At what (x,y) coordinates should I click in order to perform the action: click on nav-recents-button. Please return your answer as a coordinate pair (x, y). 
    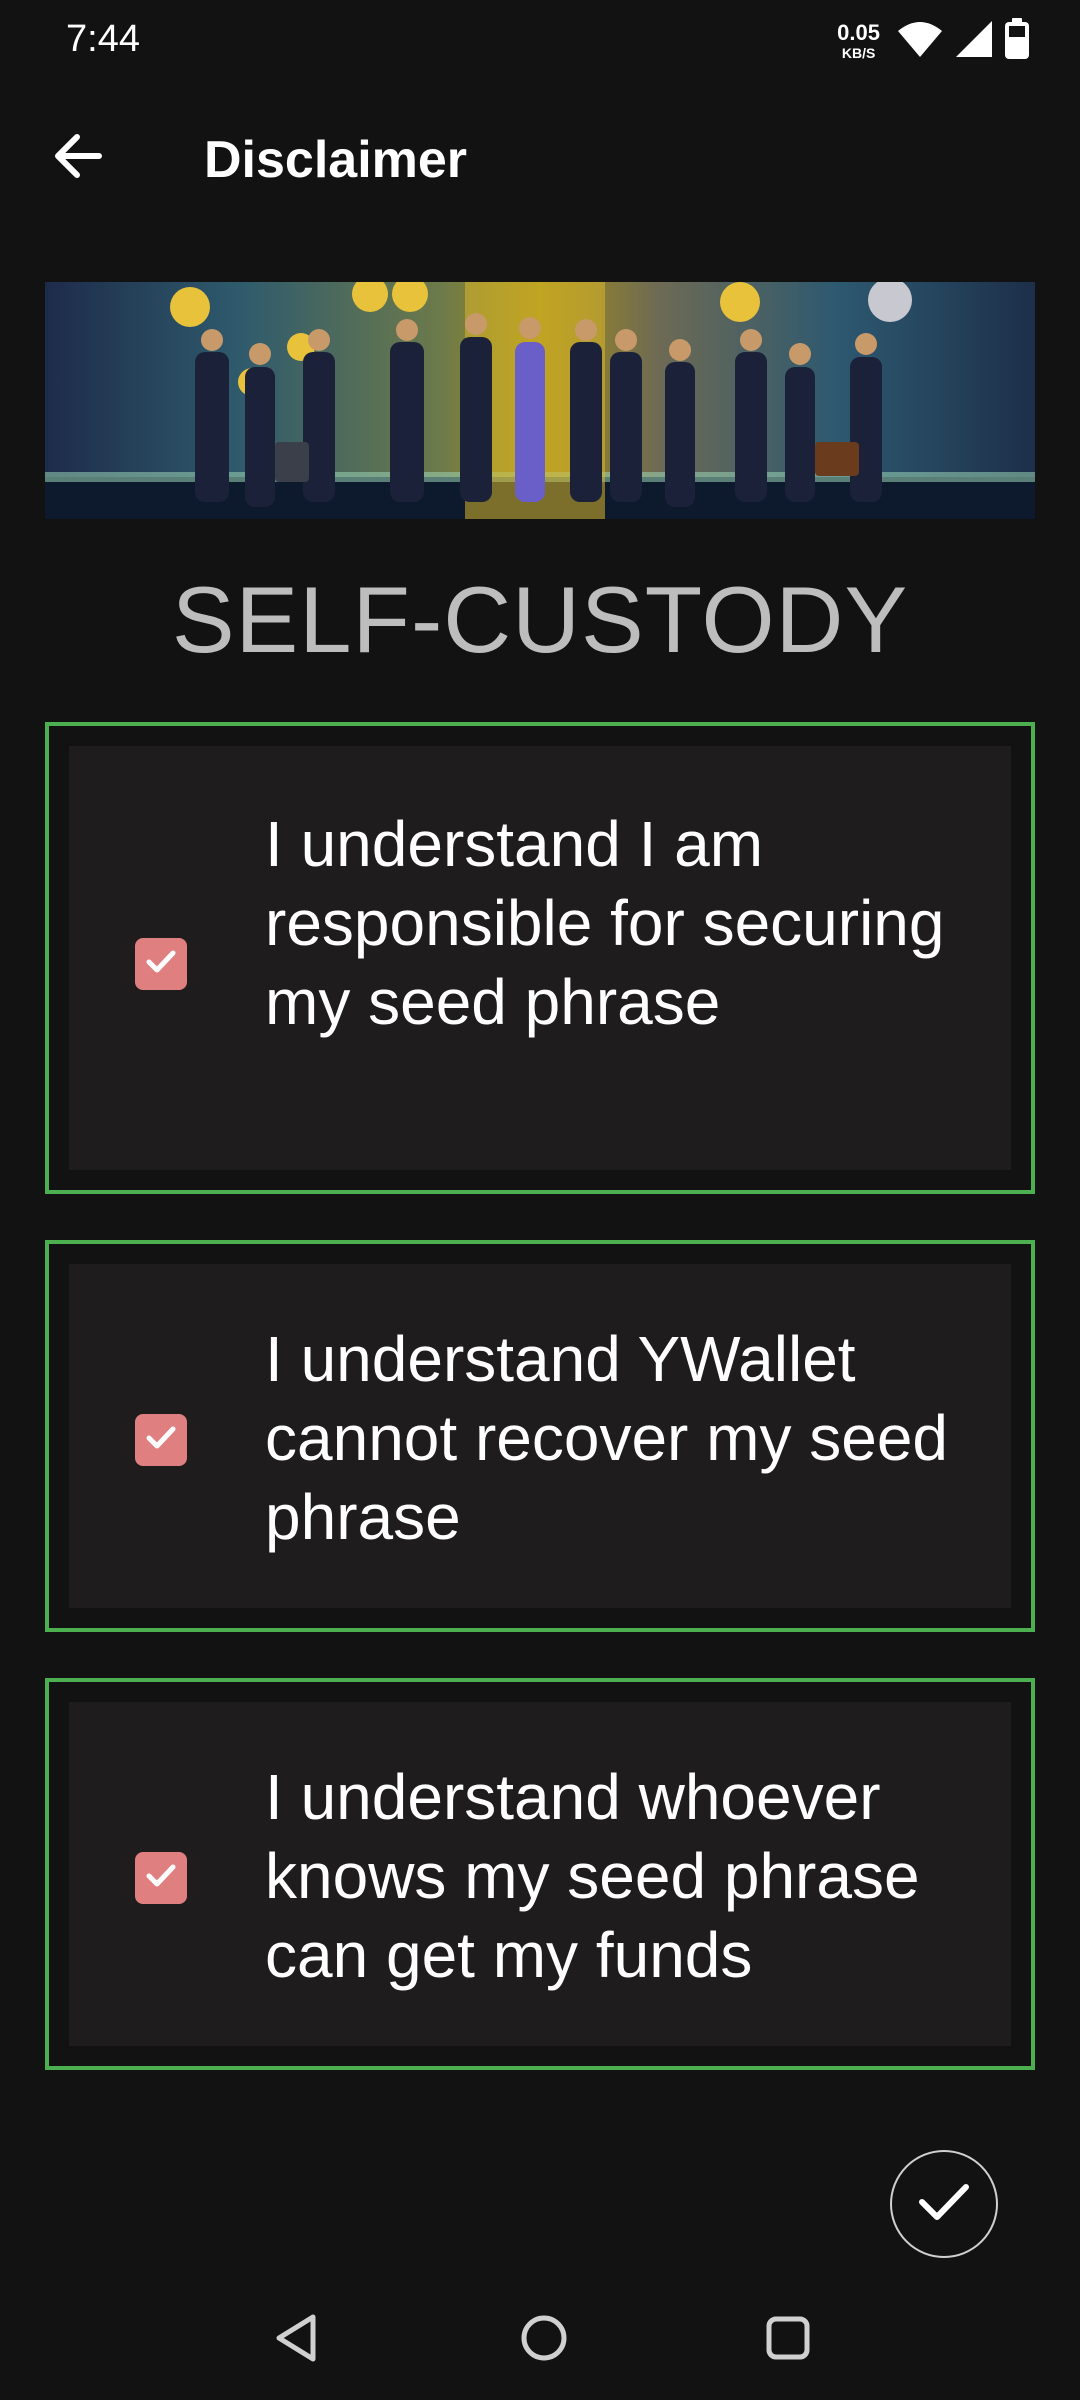
    Looking at the image, I should click on (788, 2340).